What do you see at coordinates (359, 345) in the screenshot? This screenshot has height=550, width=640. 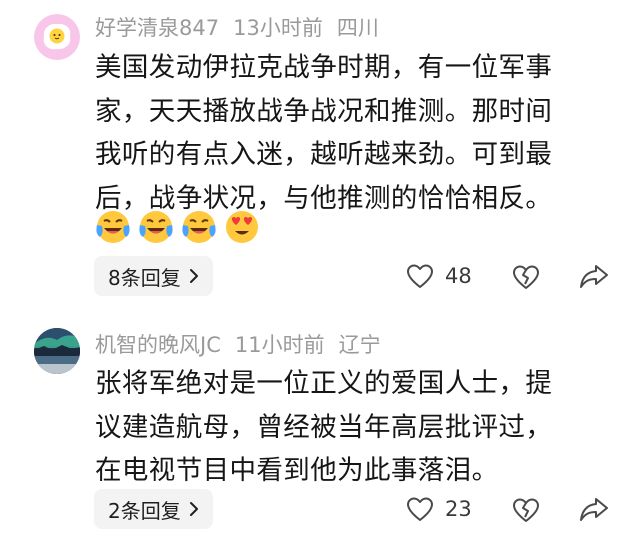 I see `location: 辽宁` at bounding box center [359, 345].